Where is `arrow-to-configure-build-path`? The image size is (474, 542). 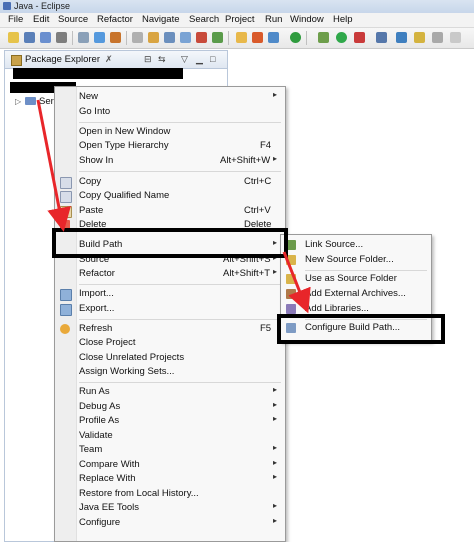 arrow-to-configure-build-path is located at coordinates (296, 282).